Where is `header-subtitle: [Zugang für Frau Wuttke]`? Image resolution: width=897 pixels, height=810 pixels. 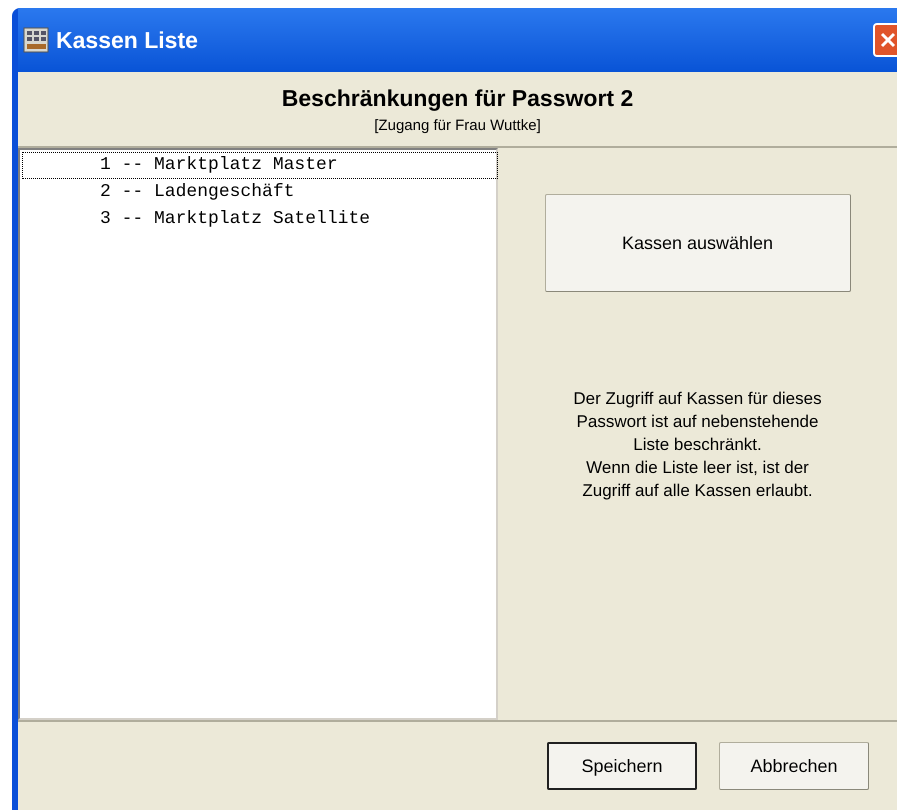
header-subtitle: [Zugang für Frau Wuttke] is located at coordinates (457, 126).